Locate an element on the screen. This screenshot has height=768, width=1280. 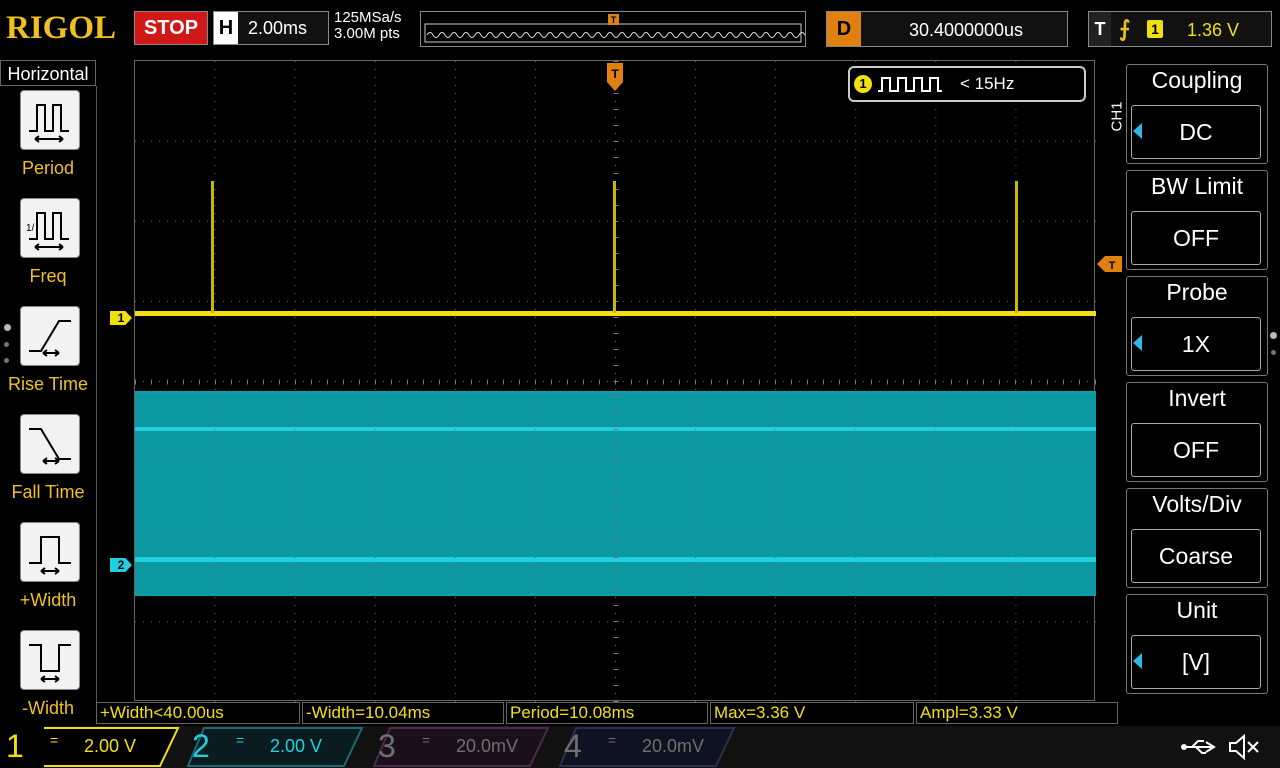
softkey-coupling: Coupling DC is located at coordinates (1197, 114).